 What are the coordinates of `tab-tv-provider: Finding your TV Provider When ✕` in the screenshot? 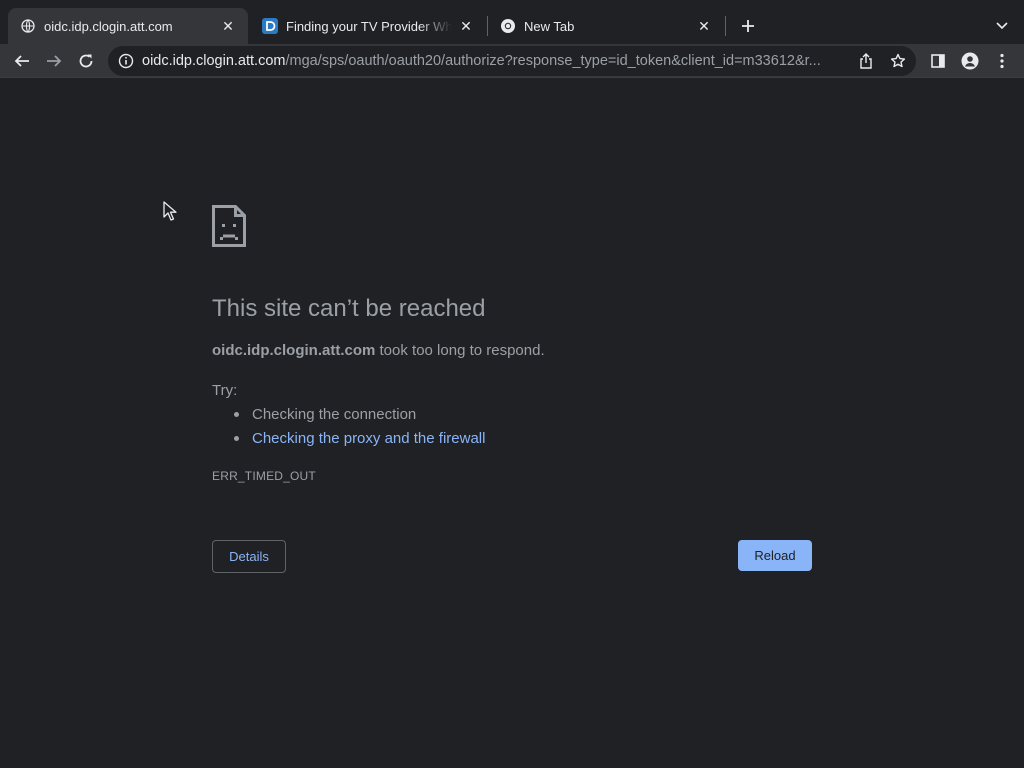 It's located at (368, 26).